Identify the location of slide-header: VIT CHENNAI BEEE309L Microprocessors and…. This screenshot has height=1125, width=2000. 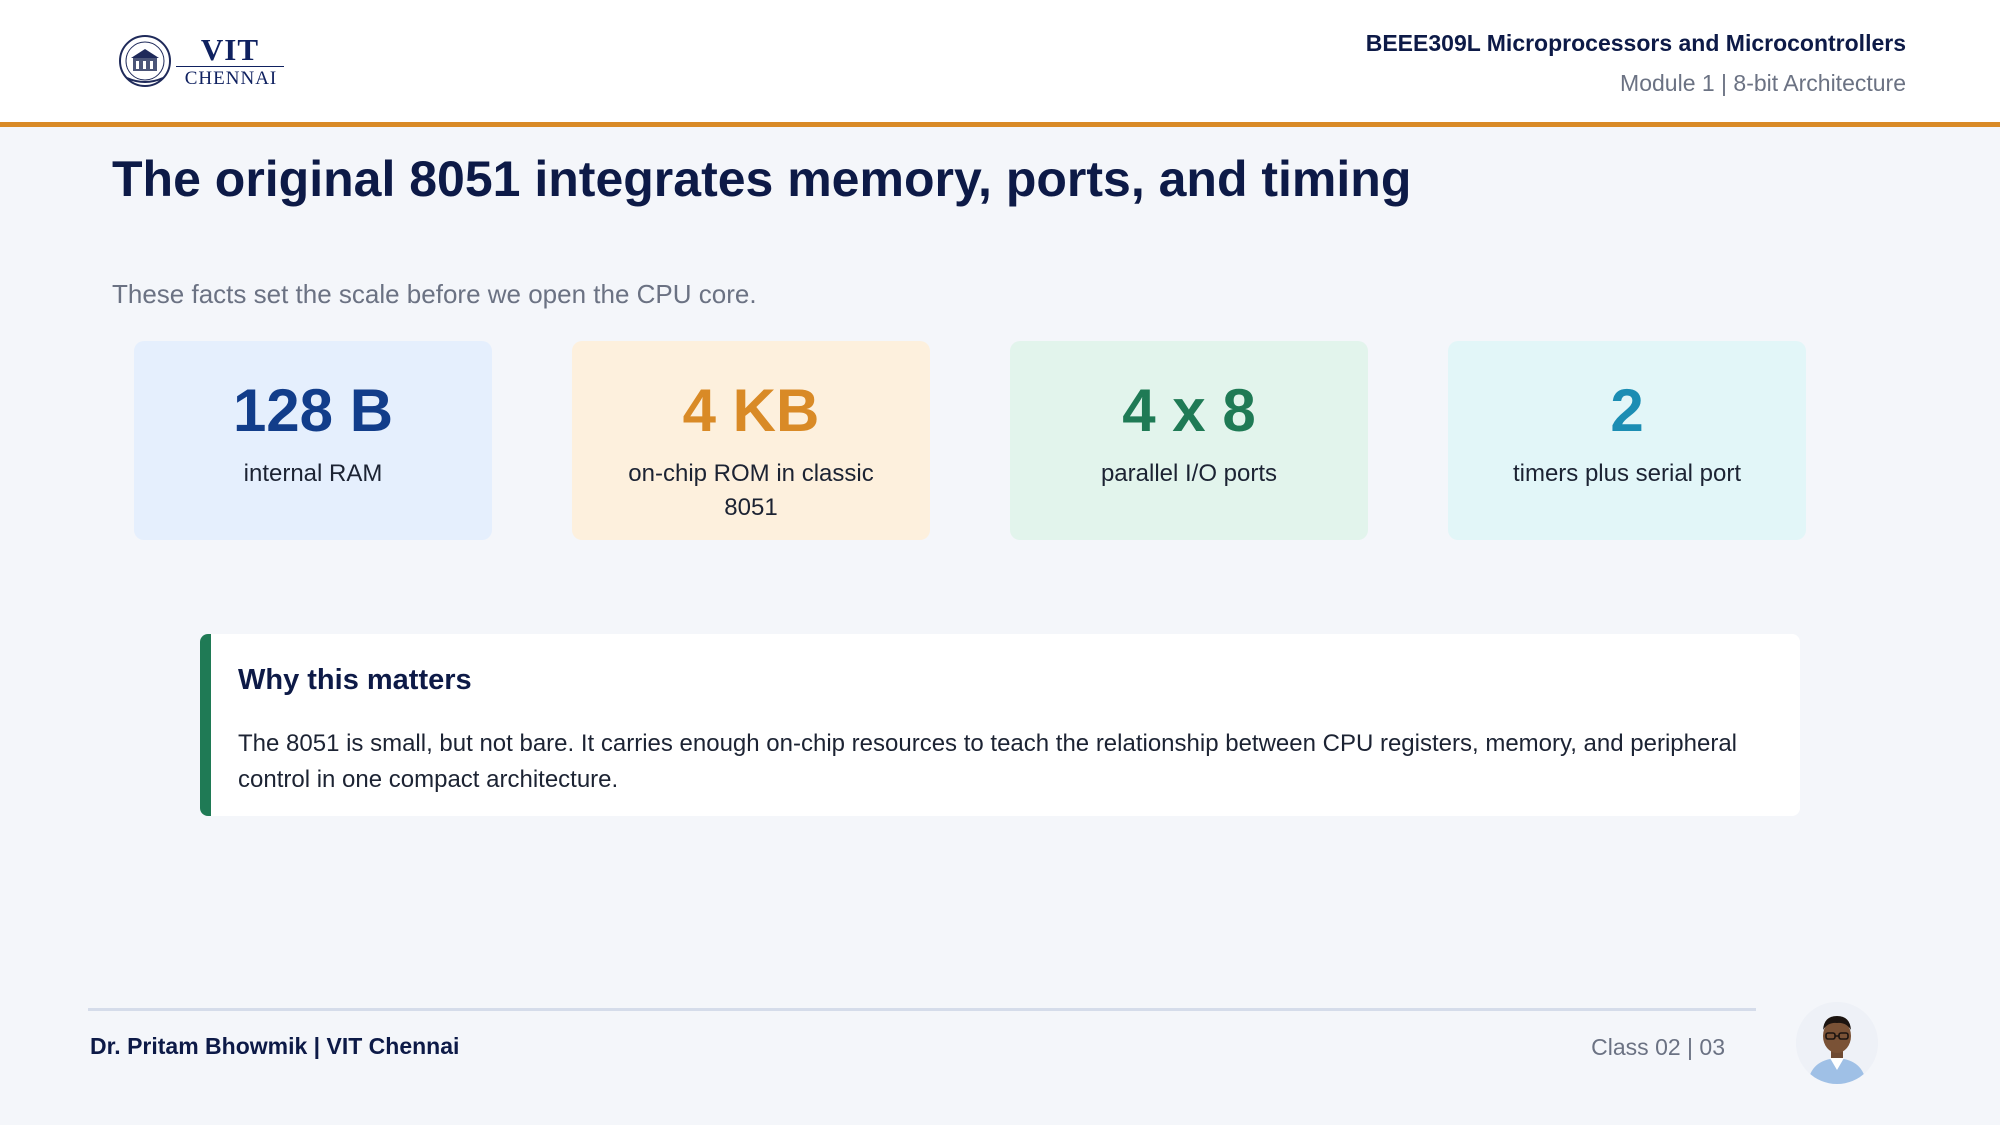
(1000, 63).